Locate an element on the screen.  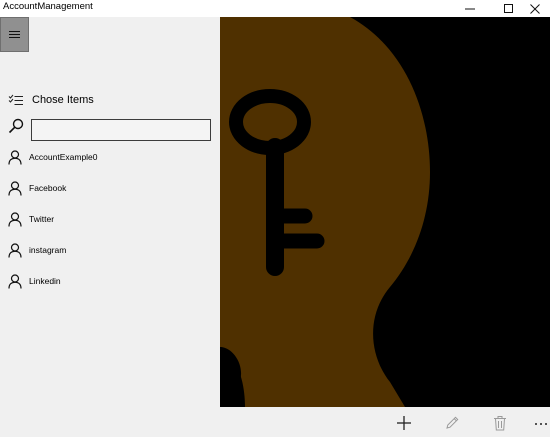
app-bar is located at coordinates (275, 422).